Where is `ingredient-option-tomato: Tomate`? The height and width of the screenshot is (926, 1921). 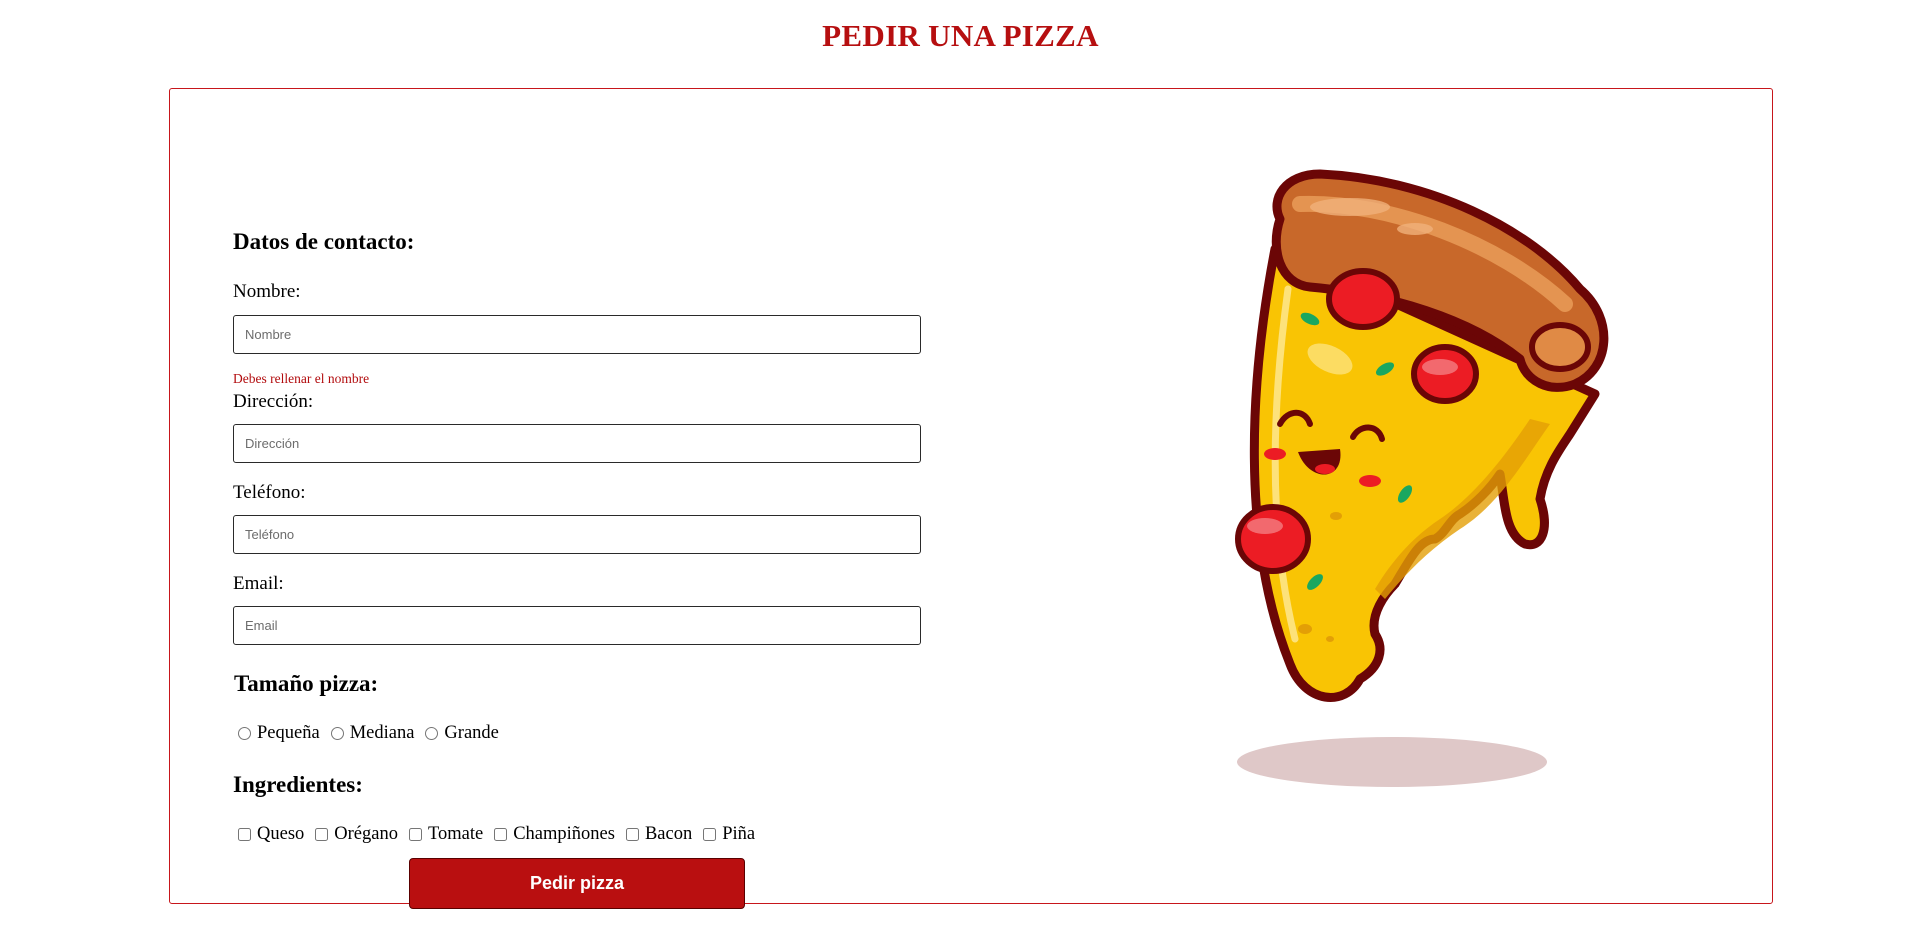
ingredient-option-tomato: Tomate is located at coordinates (443, 834).